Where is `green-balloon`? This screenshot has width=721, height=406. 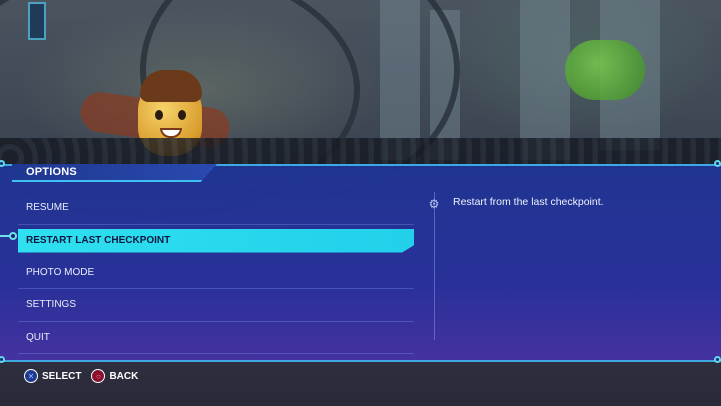 green-balloon is located at coordinates (605, 70).